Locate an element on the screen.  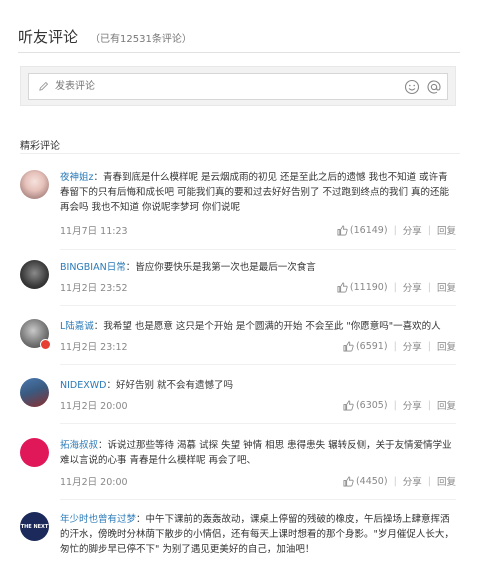
comment-count: （已有12531条评论） is located at coordinates (141, 39).